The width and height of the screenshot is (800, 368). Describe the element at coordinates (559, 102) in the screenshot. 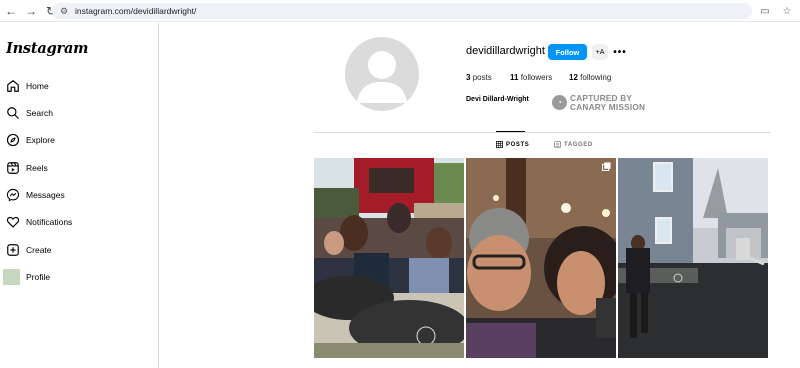

I see `canary-mission-logo: ◔` at that location.